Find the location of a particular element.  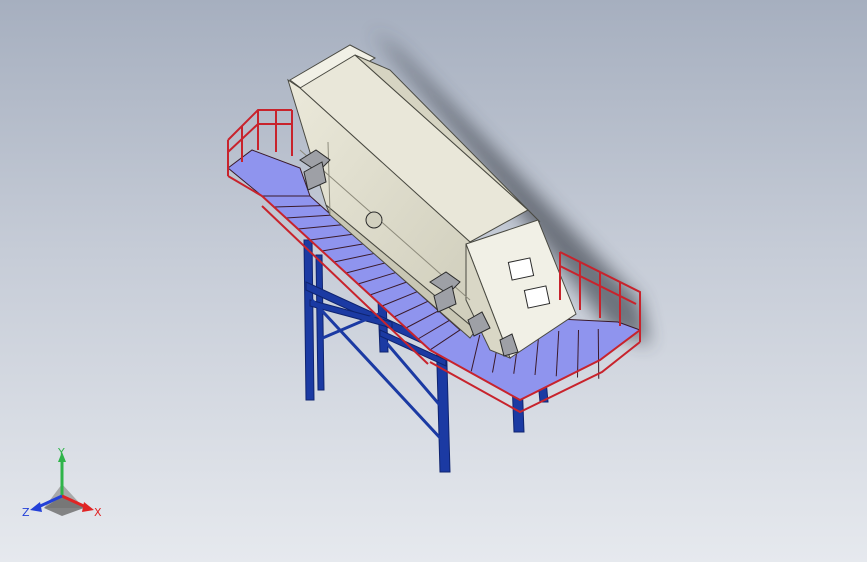

z-axis-label: Z is located at coordinates (26, 512).